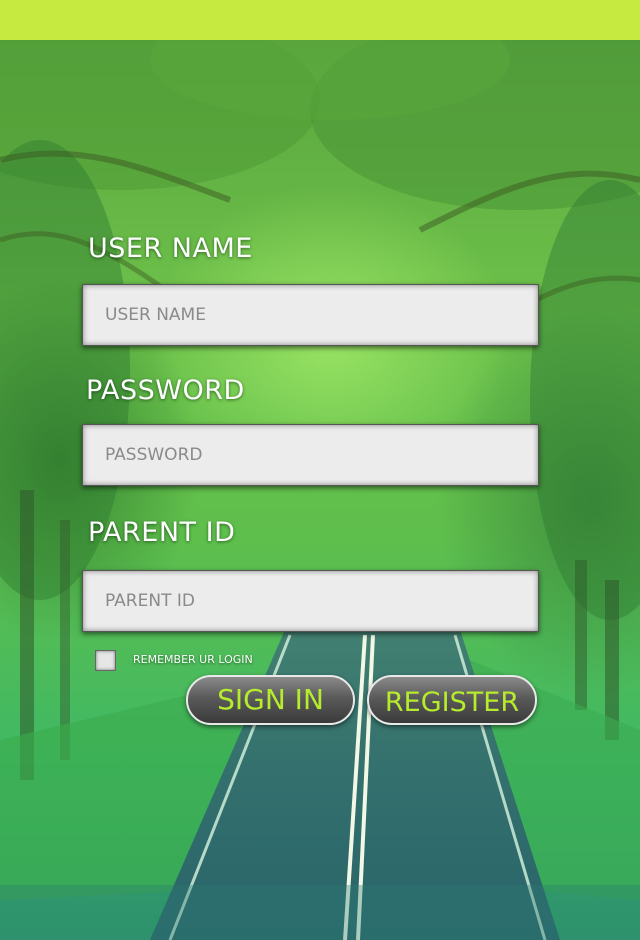 Image resolution: width=640 pixels, height=940 pixels. I want to click on password-label: PASSWORD, so click(165, 390).